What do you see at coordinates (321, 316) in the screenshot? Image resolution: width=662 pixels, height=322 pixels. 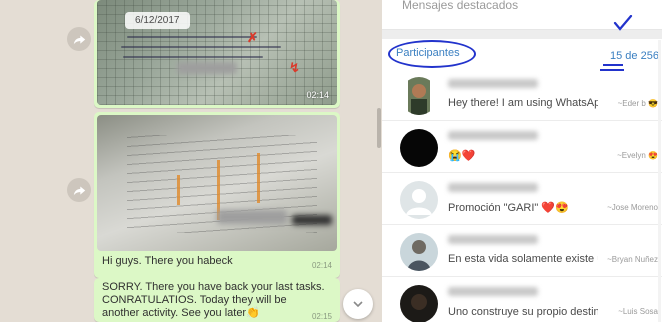 I see `message-time: 02:15` at bounding box center [321, 316].